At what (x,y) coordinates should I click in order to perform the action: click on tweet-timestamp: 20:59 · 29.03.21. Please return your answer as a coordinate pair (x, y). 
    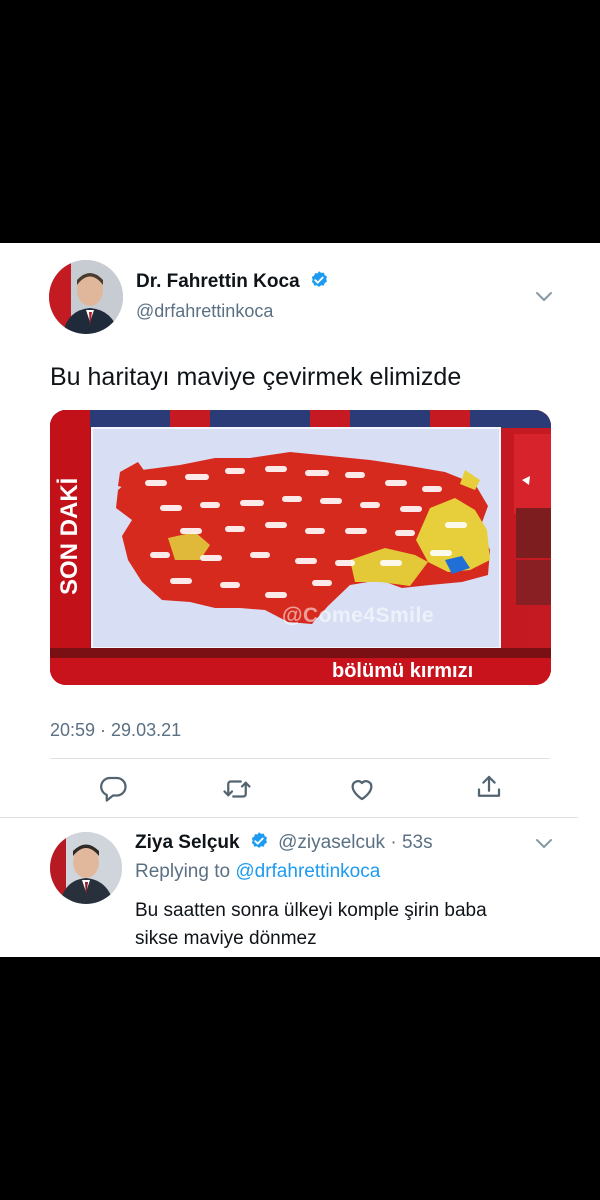
    Looking at the image, I should click on (115, 730).